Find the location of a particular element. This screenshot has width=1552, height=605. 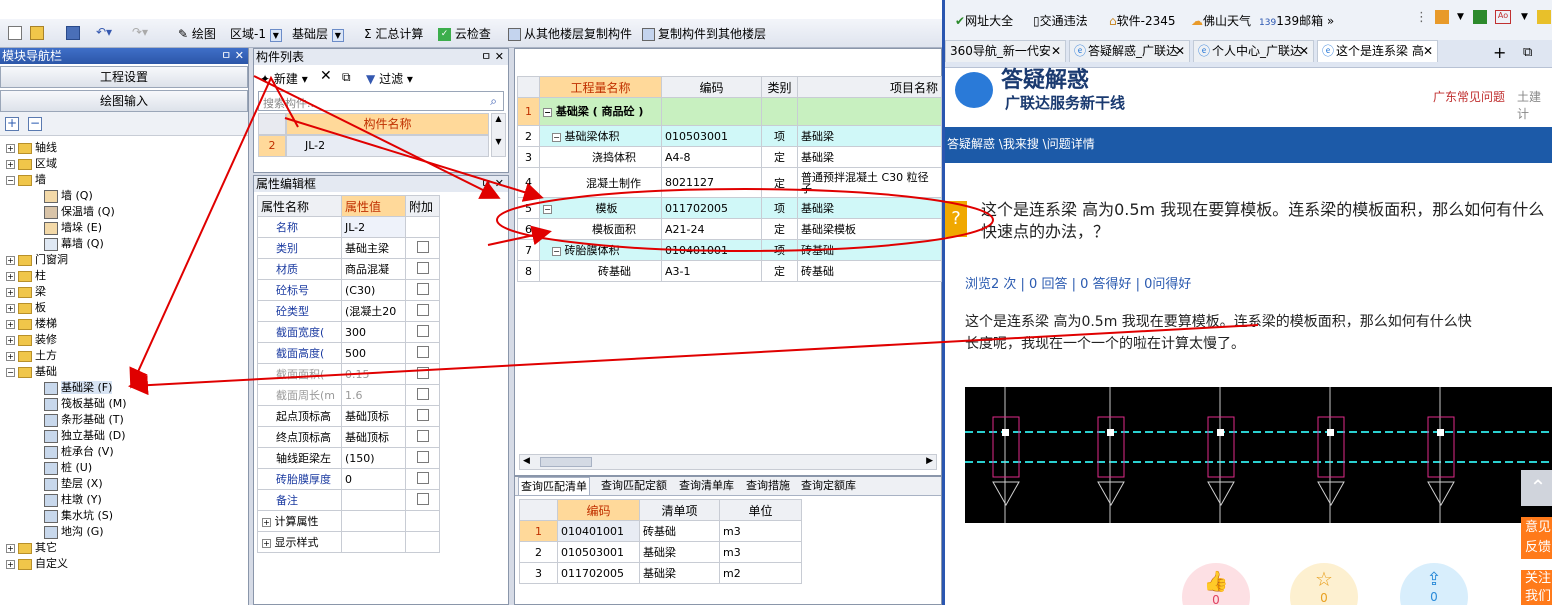

copy-to-button: 复制构件到其他楼层 is located at coordinates (704, 33).